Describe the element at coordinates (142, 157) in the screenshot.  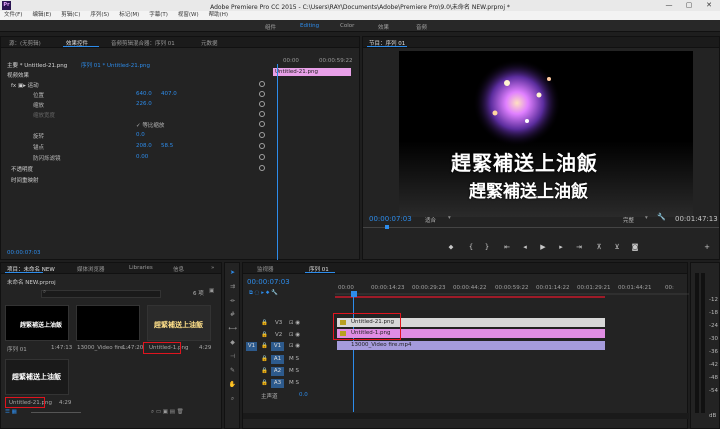
I see `antiflicker-value: 0.00` at that location.